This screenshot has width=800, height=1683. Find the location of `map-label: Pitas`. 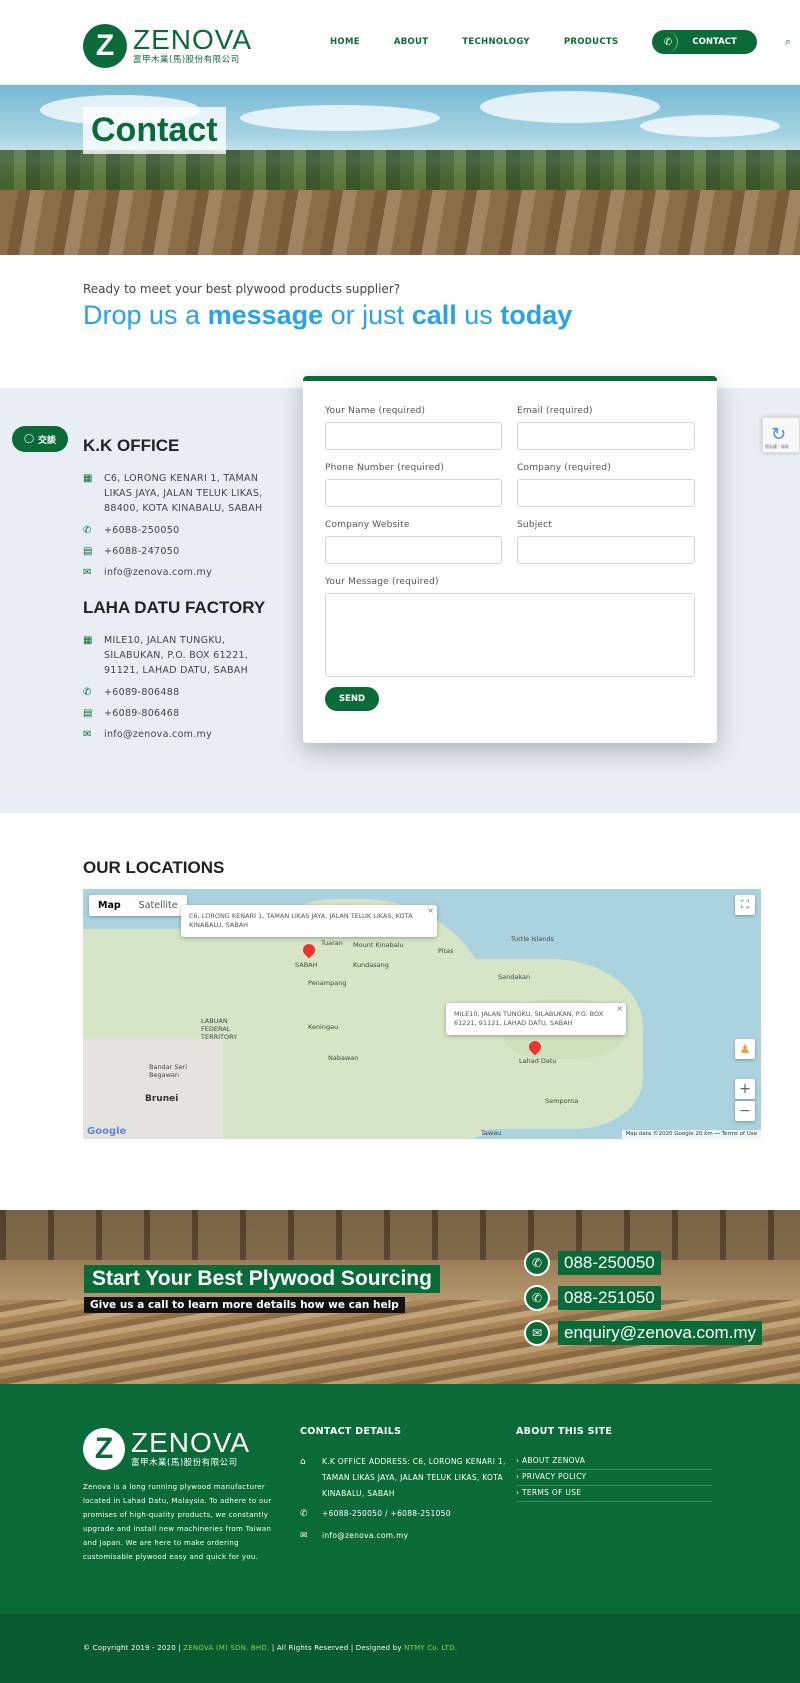

map-label: Pitas is located at coordinates (446, 951).